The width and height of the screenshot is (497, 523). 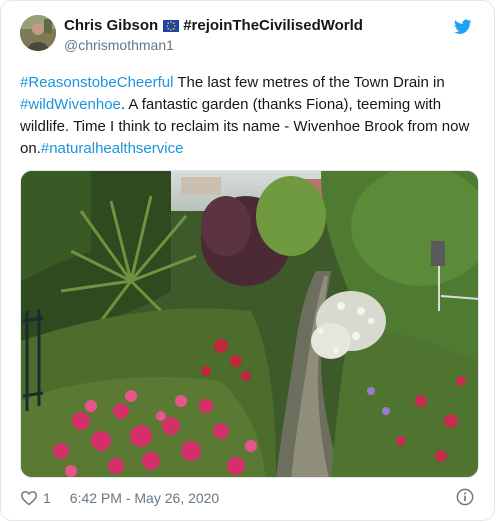 I want to click on author-name: Chris Gibson, so click(x=111, y=25).